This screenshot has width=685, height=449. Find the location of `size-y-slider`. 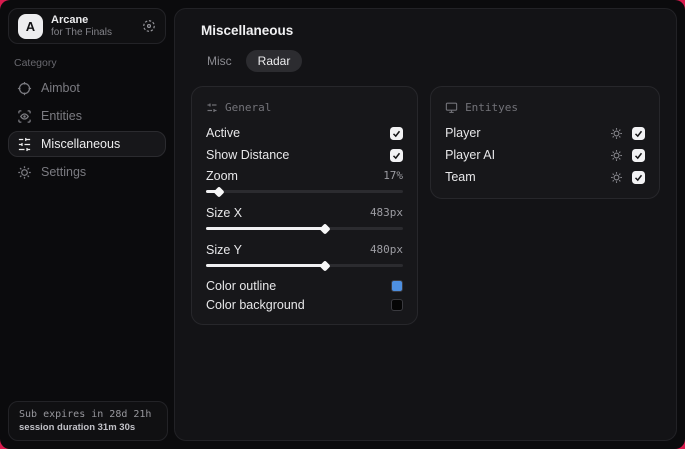

size-y-slider is located at coordinates (305, 265).